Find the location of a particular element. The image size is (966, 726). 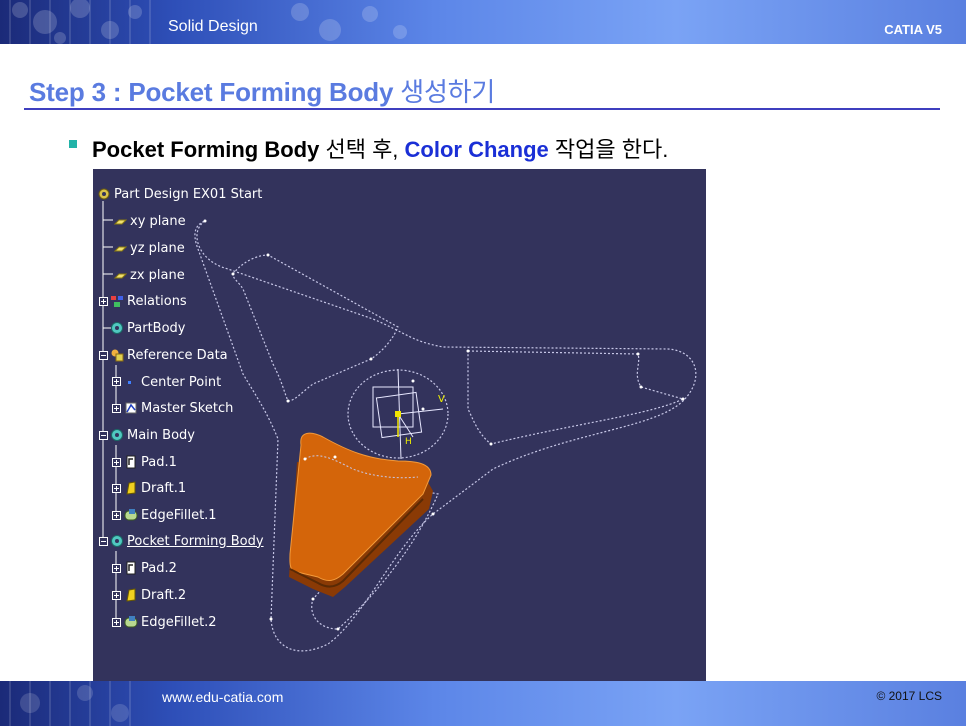

tree-item-xy-plane: xy plane is located at coordinates (149, 221).